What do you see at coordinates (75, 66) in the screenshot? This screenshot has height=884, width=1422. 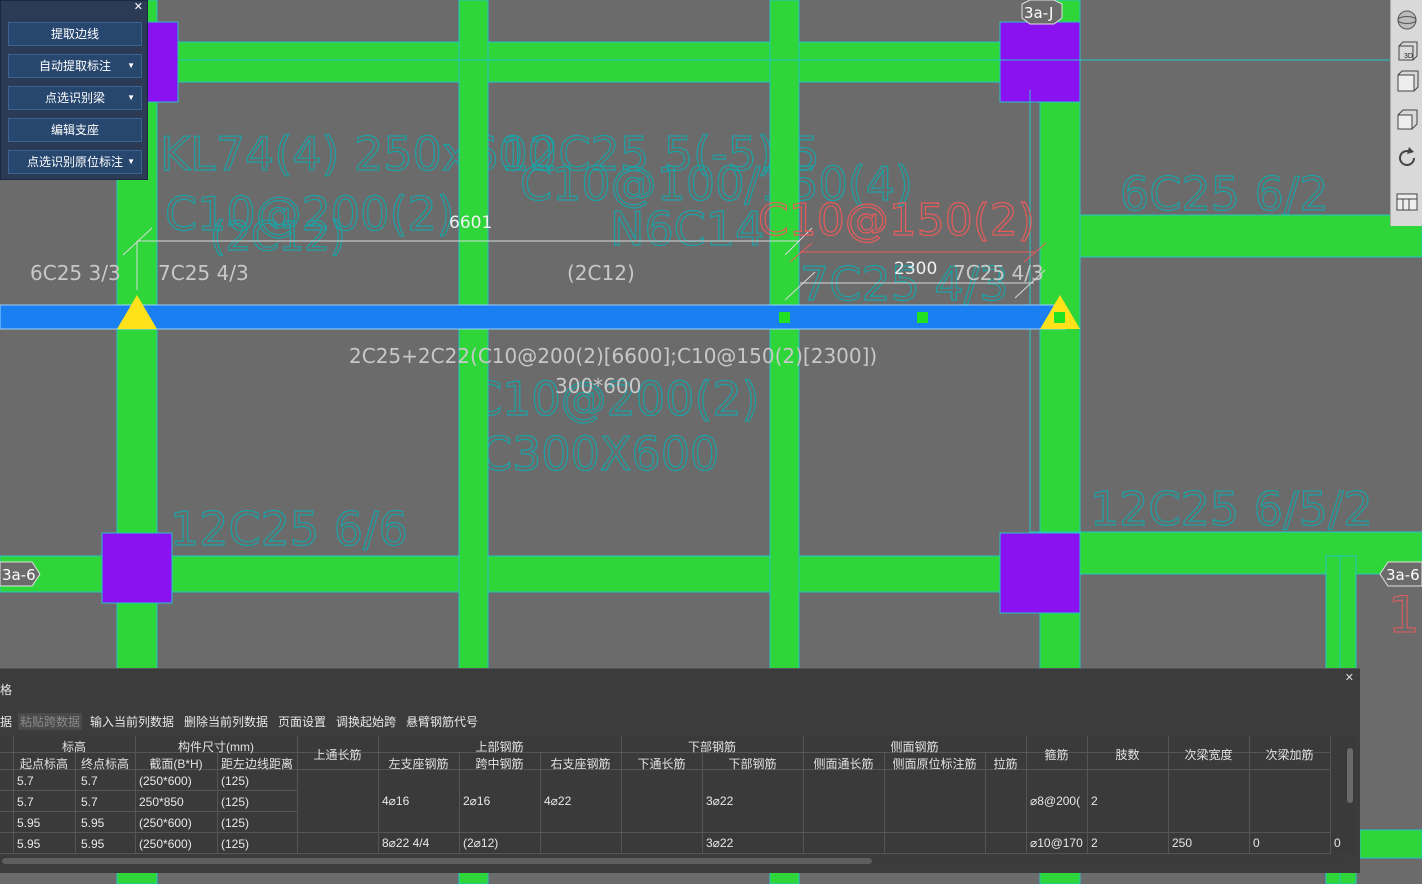 I see `auto-extract-annotation-button: 自动提取标注 ▼` at bounding box center [75, 66].